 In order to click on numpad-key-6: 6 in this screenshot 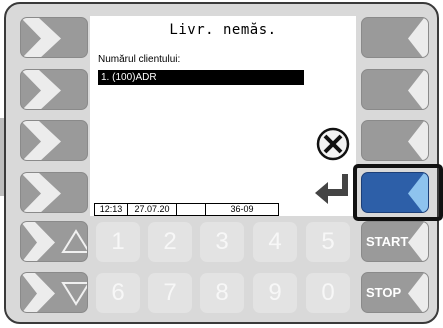, I will do `click(118, 293)`.